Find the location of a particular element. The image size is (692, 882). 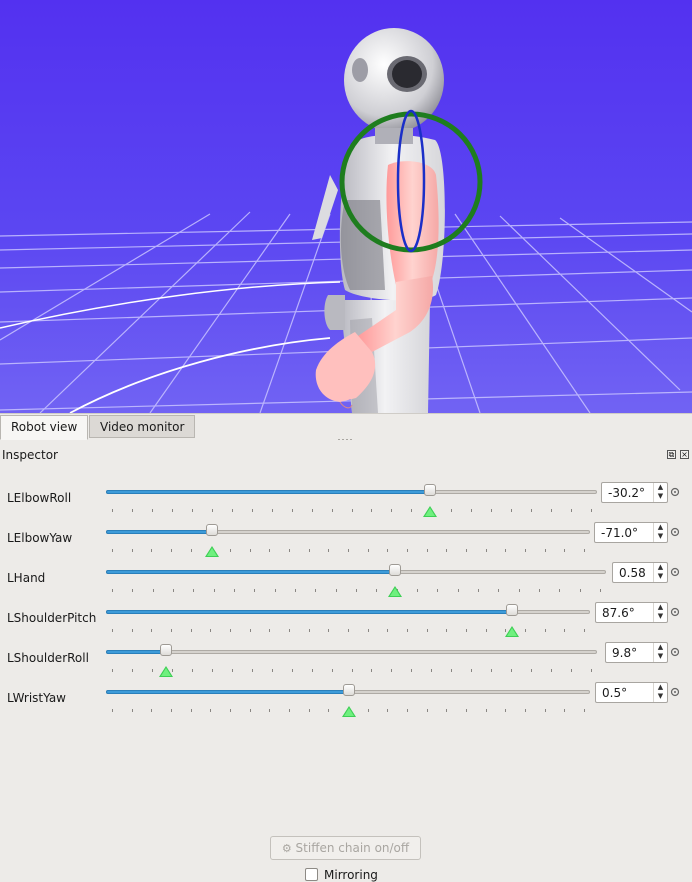

close-panel-icon: × is located at coordinates (684, 454).